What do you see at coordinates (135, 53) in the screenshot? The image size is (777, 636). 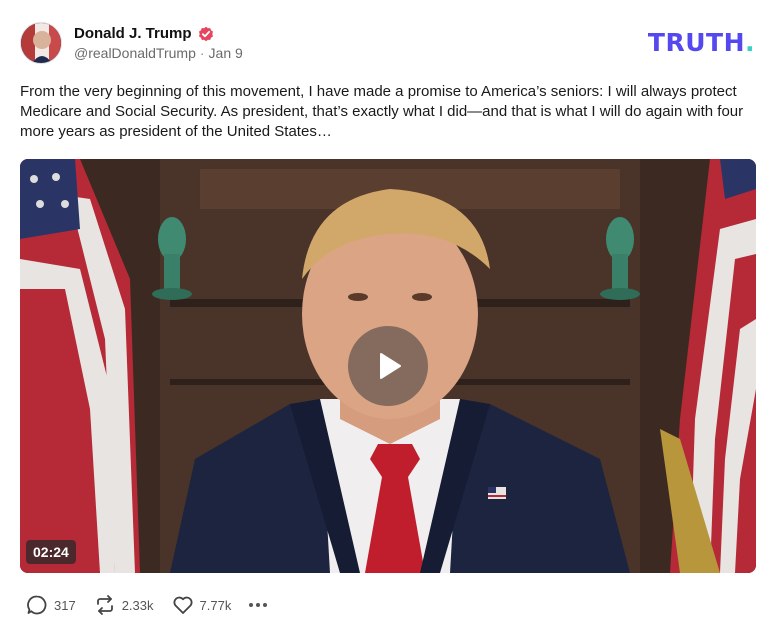 I see `author-handle: @realDonaldTrump` at bounding box center [135, 53].